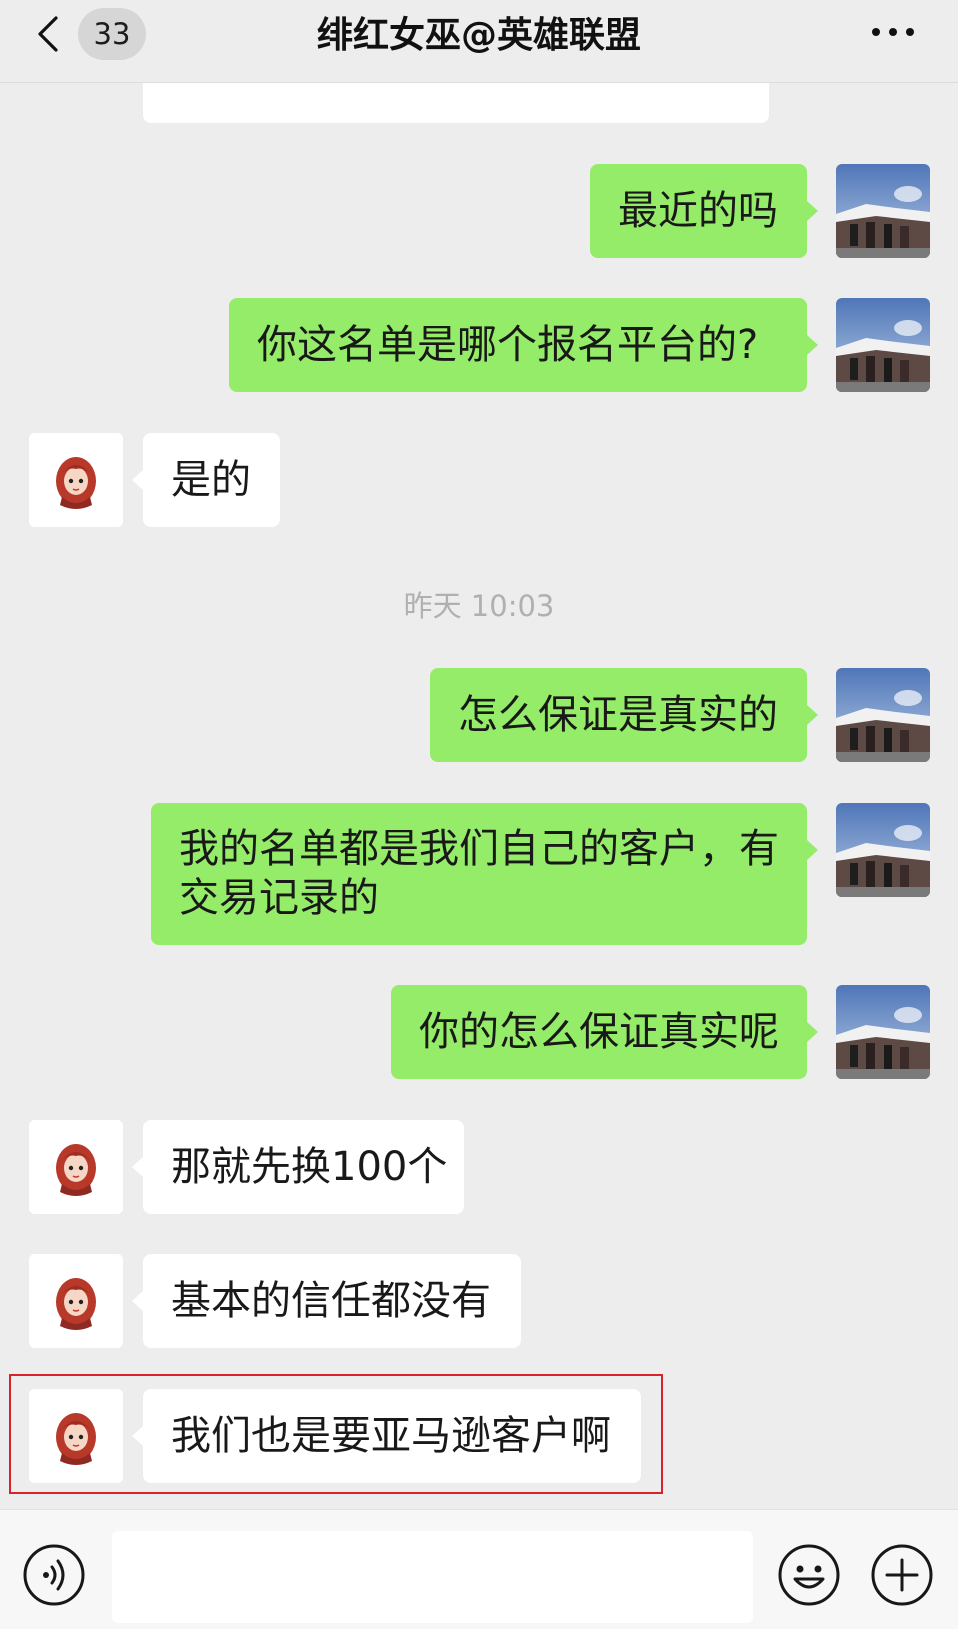 This screenshot has width=958, height=1629. I want to click on chat-title: 绯红女巫@英雄联盟, so click(478, 35).